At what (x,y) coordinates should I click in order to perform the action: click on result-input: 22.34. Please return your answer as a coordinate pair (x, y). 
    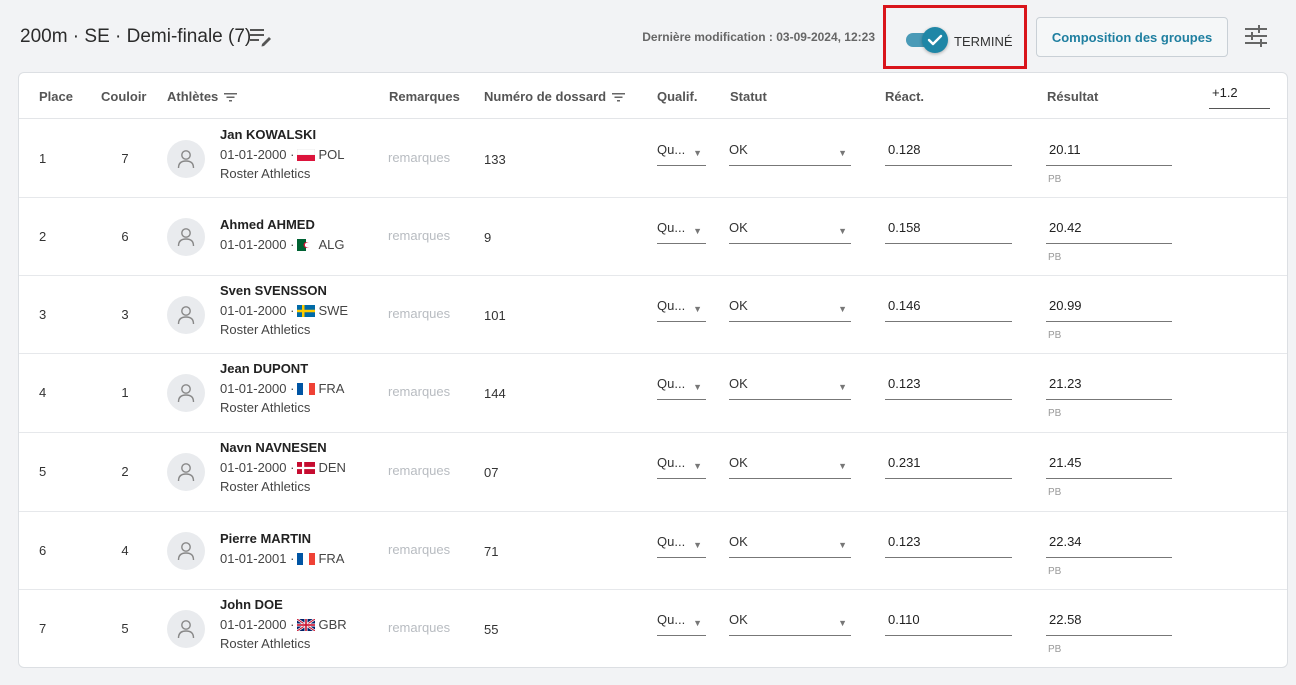
    Looking at the image, I should click on (1109, 546).